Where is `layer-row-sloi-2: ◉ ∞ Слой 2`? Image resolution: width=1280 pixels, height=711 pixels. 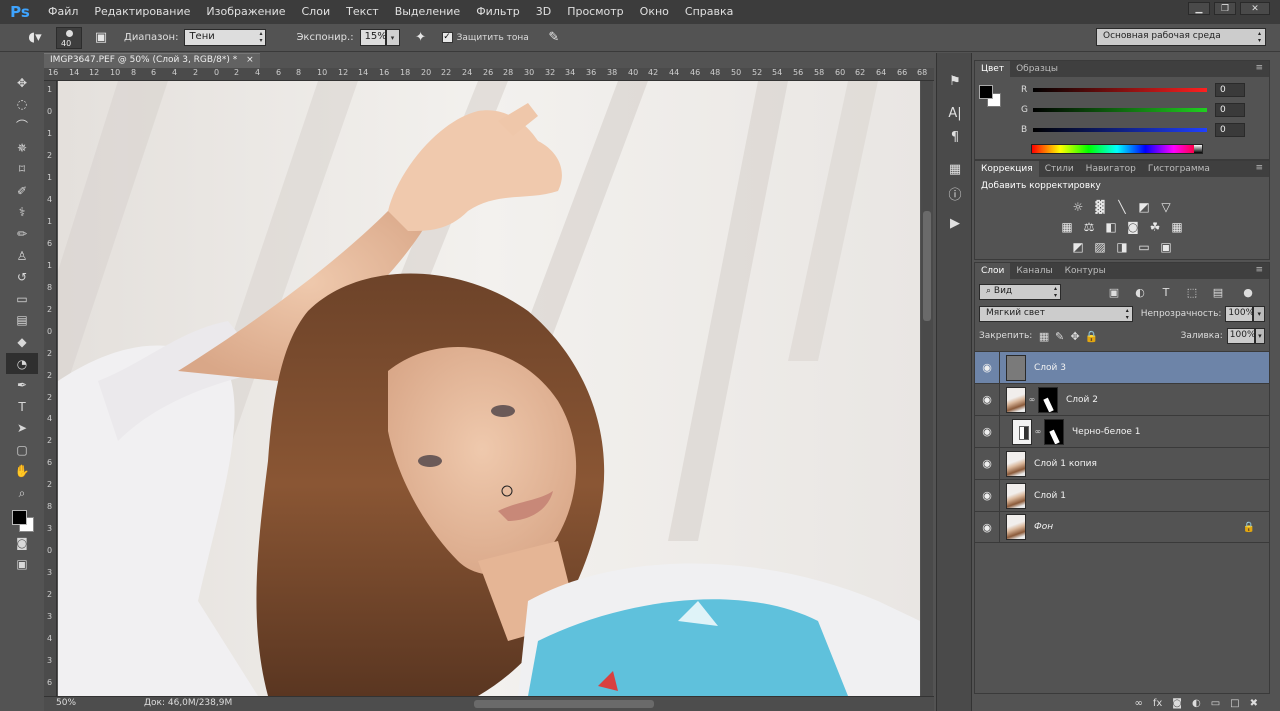 layer-row-sloi-2: ◉ ∞ Слой 2 is located at coordinates (1122, 399).